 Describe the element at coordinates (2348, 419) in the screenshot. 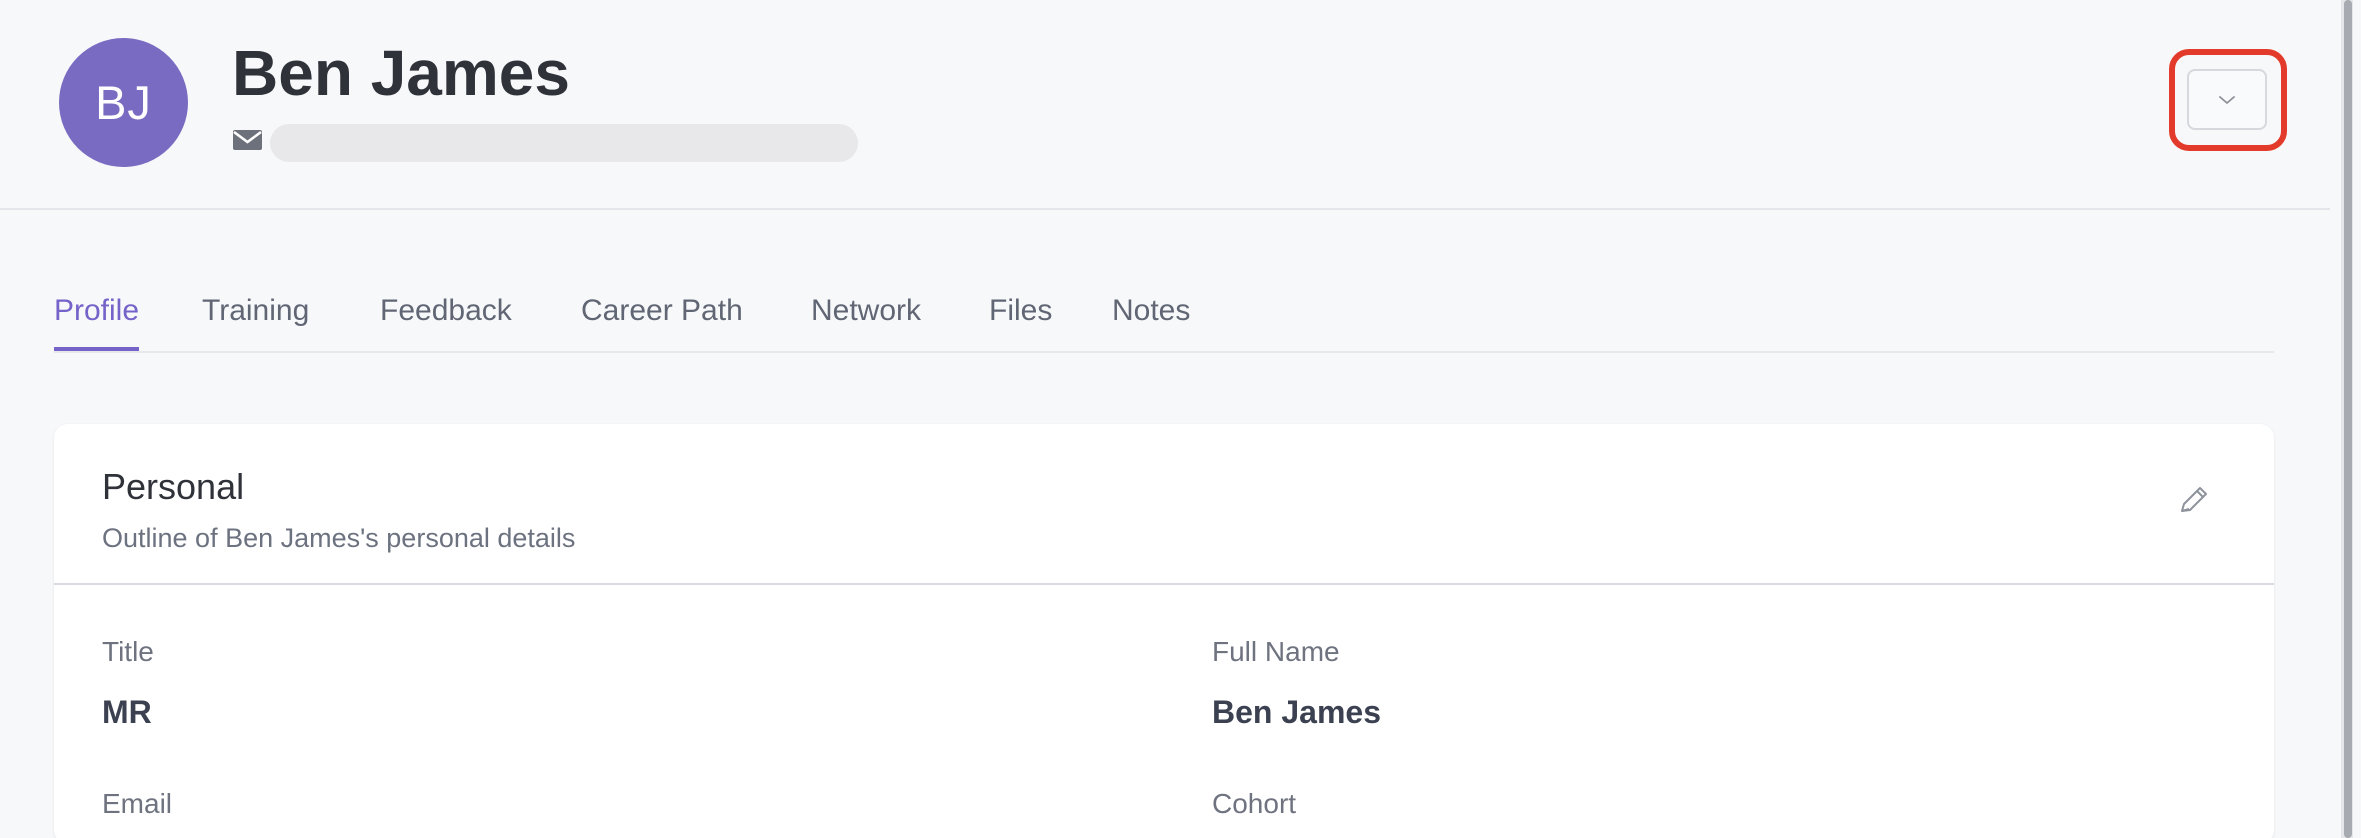

I see `vertical-scrollbar-thumb` at that location.